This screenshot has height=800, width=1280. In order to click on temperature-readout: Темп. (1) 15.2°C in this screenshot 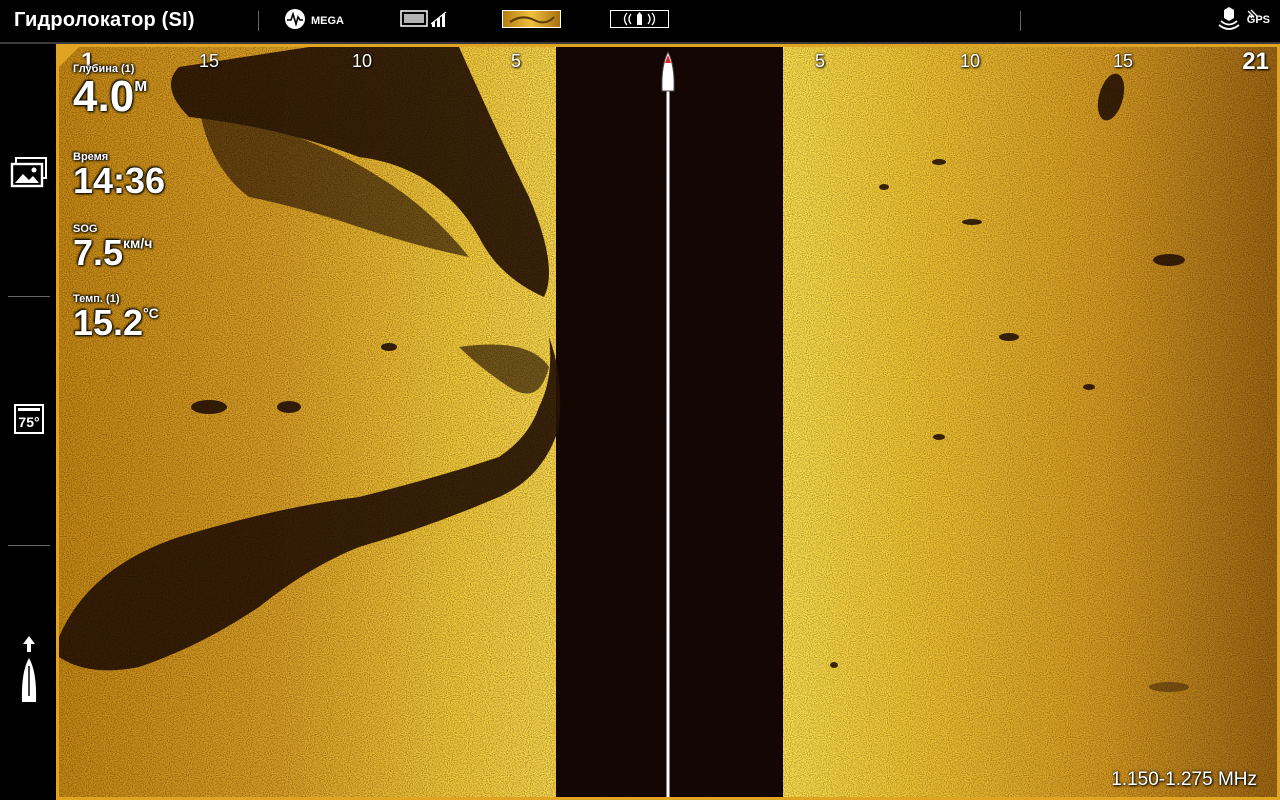, I will do `click(116, 317)`.